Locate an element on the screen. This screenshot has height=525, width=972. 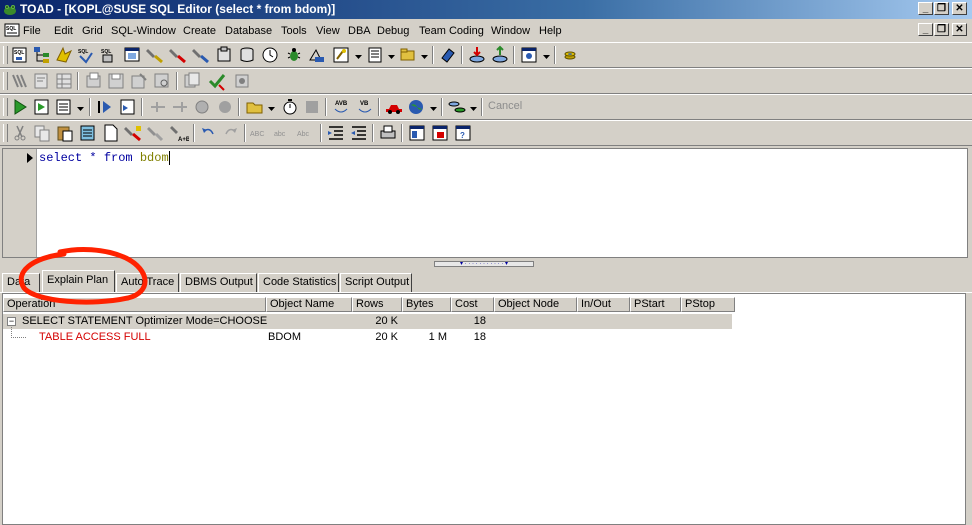
copy-icon is located at coordinates (42, 133).